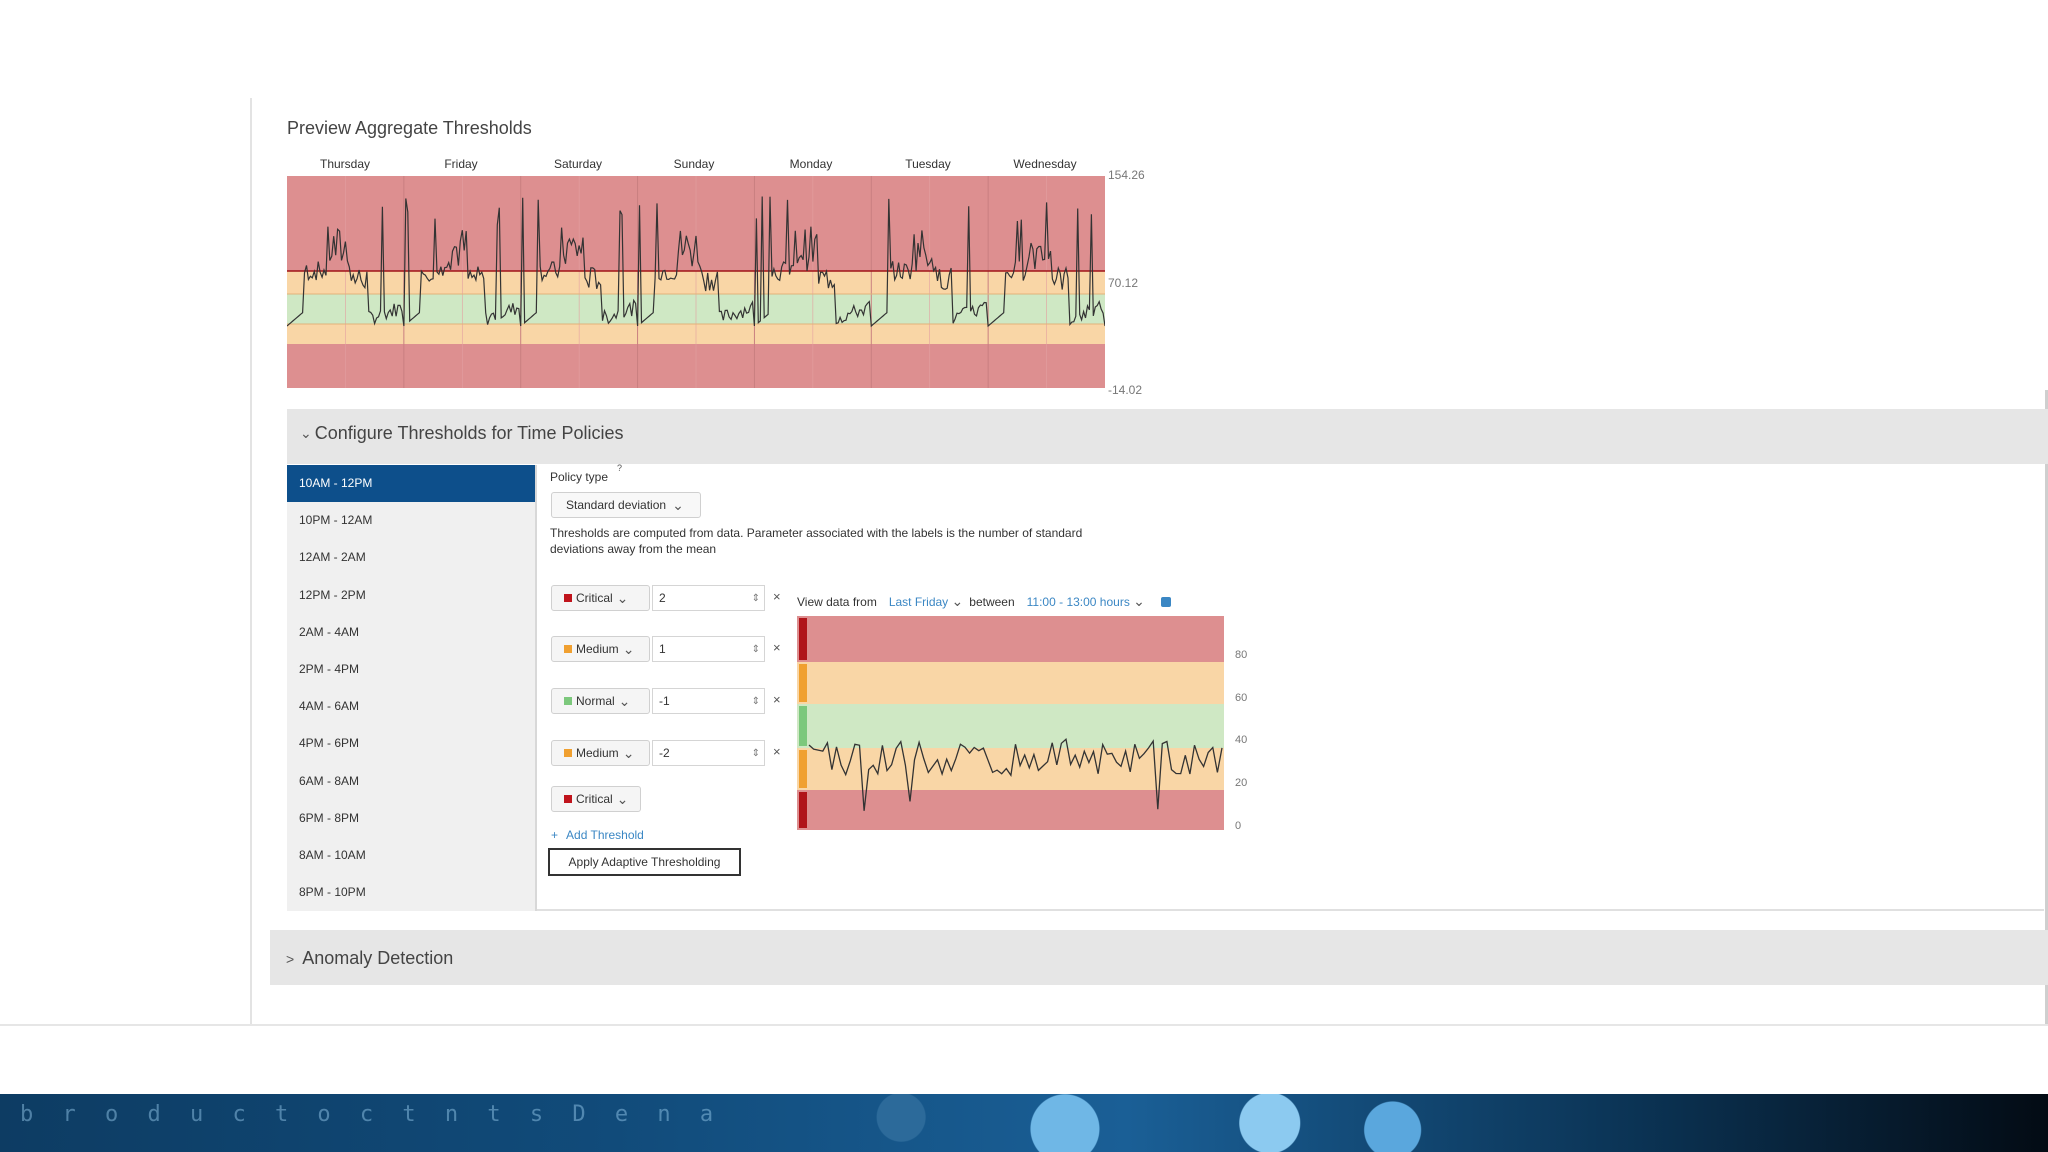 This screenshot has height=1152, width=2048. I want to click on severity-label: Medium, so click(597, 753).